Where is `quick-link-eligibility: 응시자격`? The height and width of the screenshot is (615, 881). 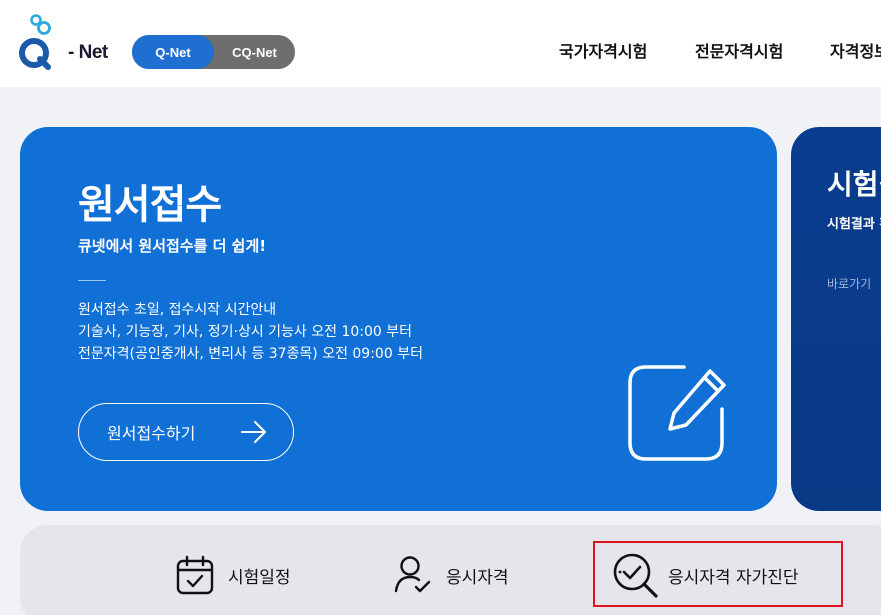
quick-link-eligibility: 응시자격 is located at coordinates (451, 575).